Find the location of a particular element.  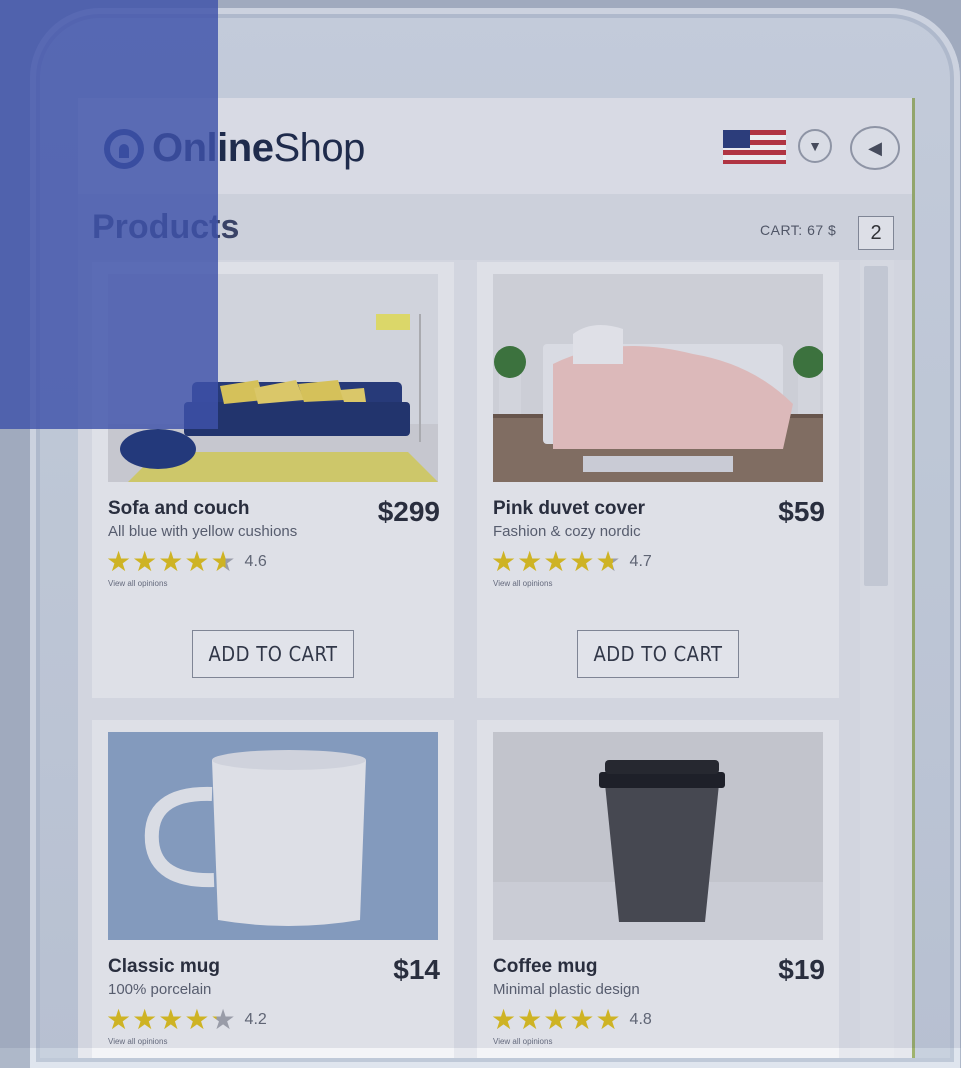

star-rating: ★ ★ ★ ★ ★ 4.8 is located at coordinates (571, 1020).